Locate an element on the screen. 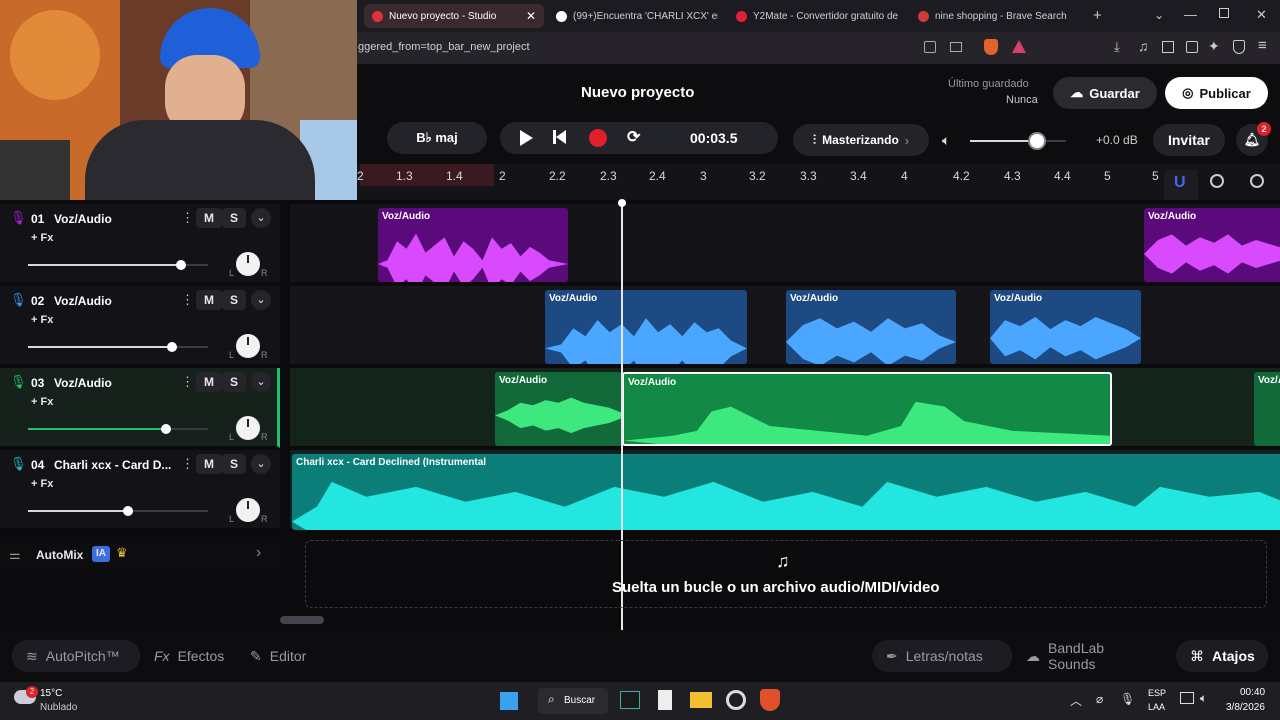 This screenshot has height=720, width=1280. play-icon is located at coordinates (526, 138).